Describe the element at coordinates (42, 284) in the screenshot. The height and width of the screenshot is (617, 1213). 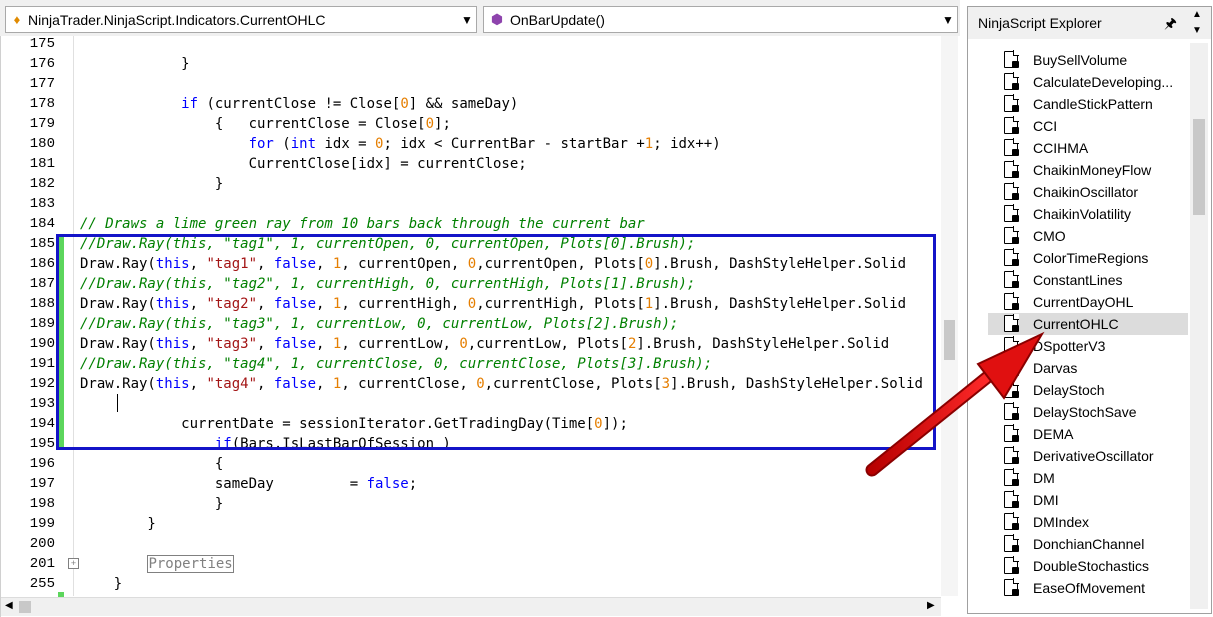
I see `line-number: 187` at that location.